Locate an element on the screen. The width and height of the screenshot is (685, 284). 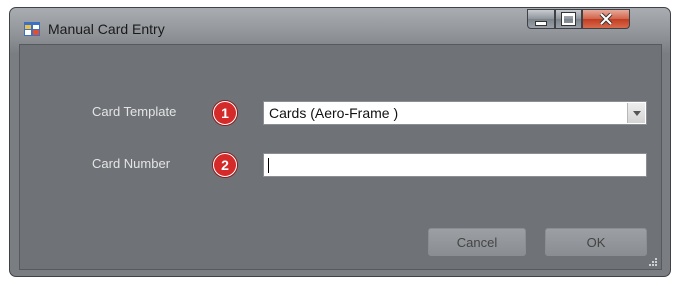
resize-grip-icon is located at coordinates (652, 261).